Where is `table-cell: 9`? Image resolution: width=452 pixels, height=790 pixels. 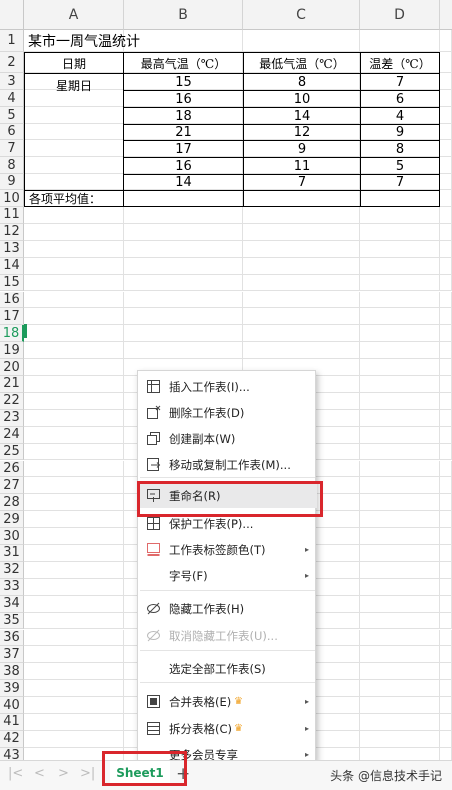
table-cell: 9 is located at coordinates (302, 149).